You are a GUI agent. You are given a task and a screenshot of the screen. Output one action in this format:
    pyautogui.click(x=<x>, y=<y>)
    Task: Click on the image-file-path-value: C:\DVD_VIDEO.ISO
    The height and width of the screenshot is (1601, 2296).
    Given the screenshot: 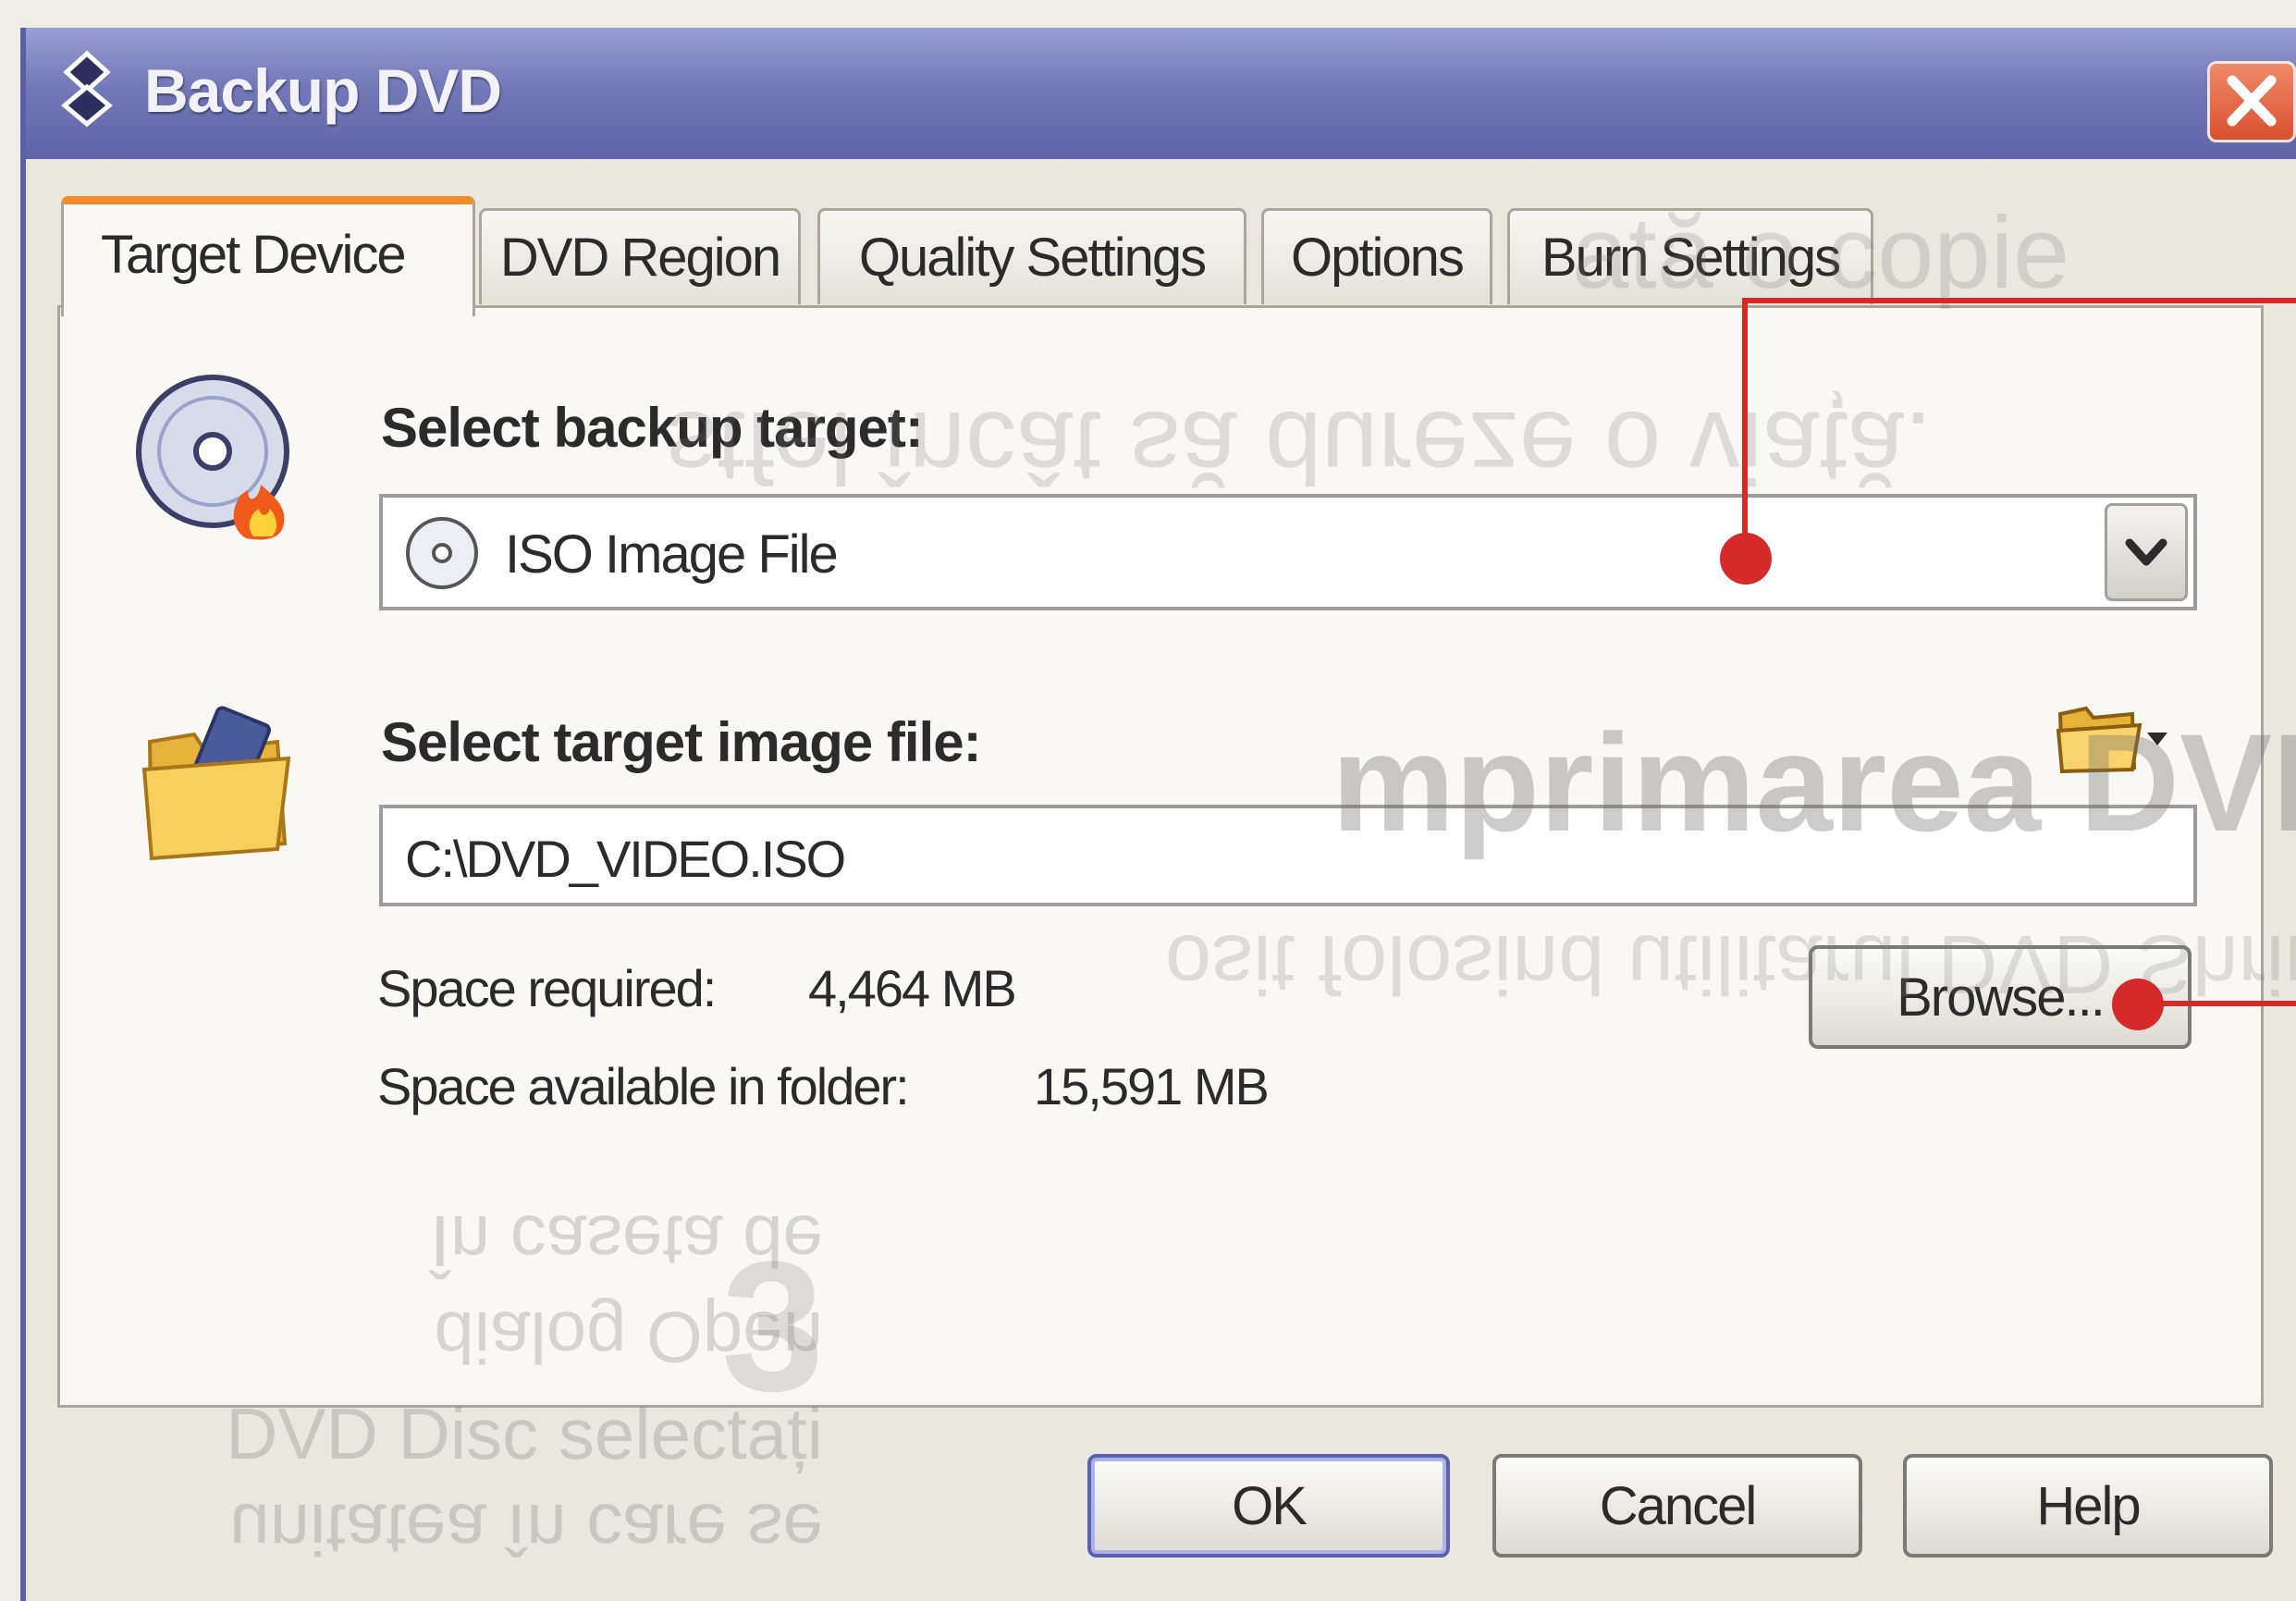 What is the action you would take?
    pyautogui.click(x=625, y=859)
    